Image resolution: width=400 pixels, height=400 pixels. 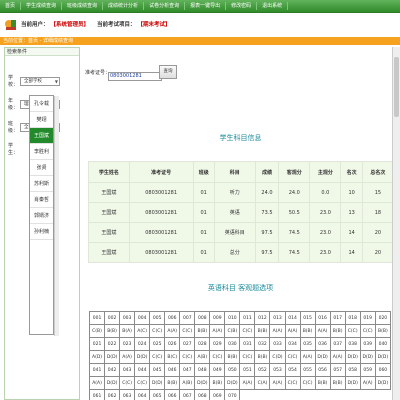 What do you see at coordinates (202, 344) in the screenshot?
I see `question-number-cell: 028` at bounding box center [202, 344].